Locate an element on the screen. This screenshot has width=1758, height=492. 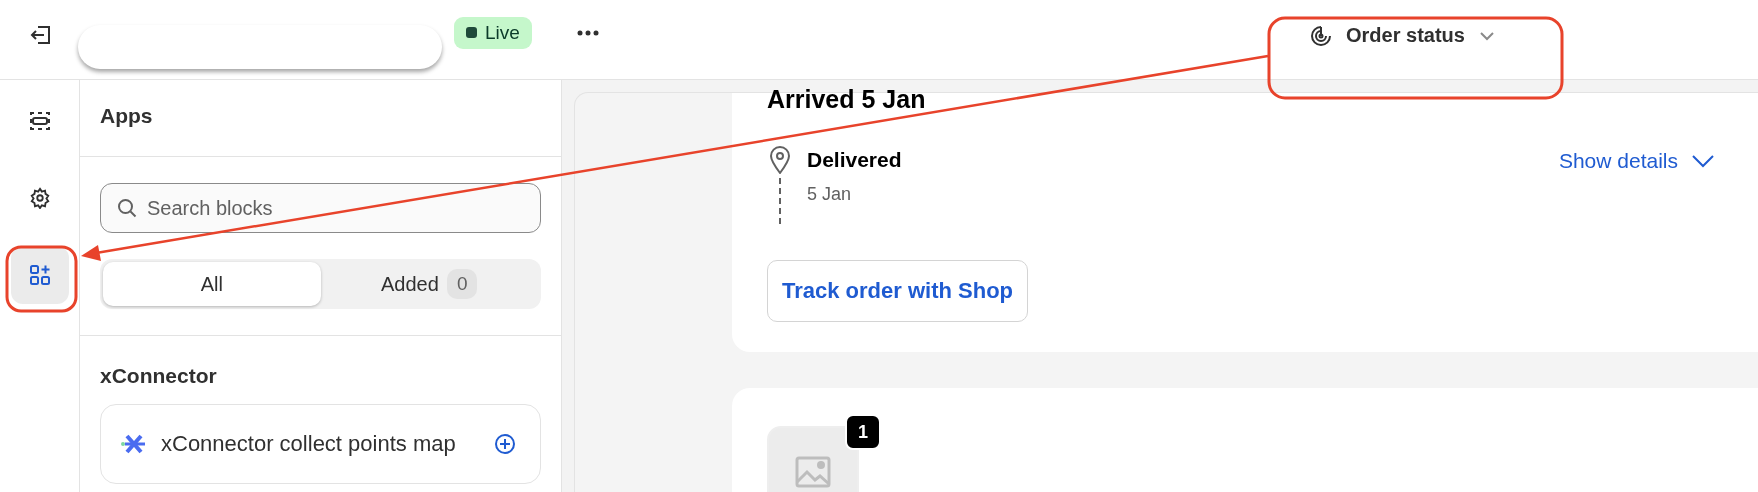
apps-icon is located at coordinates (39, 275).